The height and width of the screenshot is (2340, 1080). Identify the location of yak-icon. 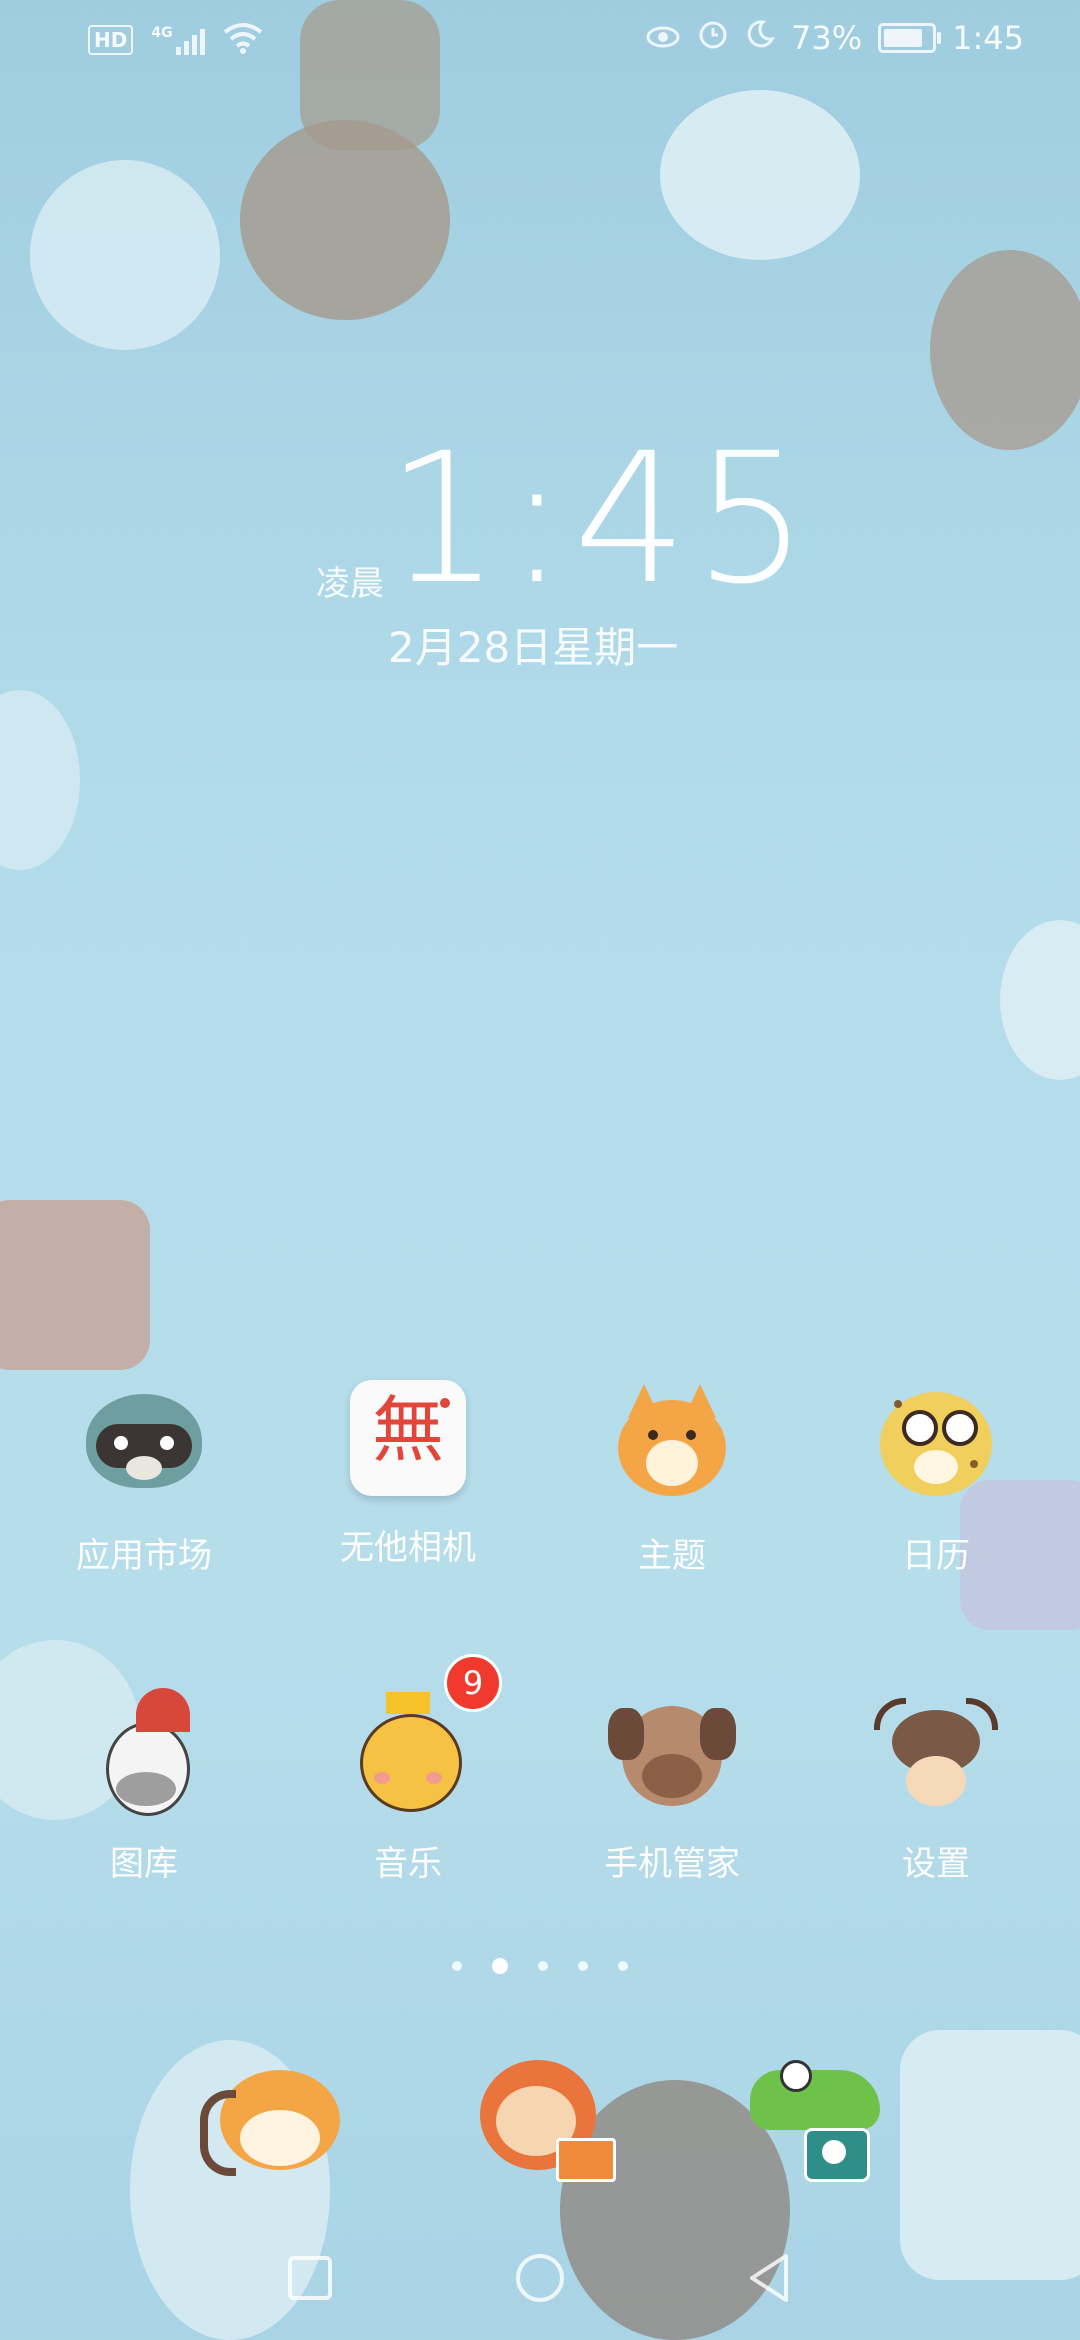
(936, 1750).